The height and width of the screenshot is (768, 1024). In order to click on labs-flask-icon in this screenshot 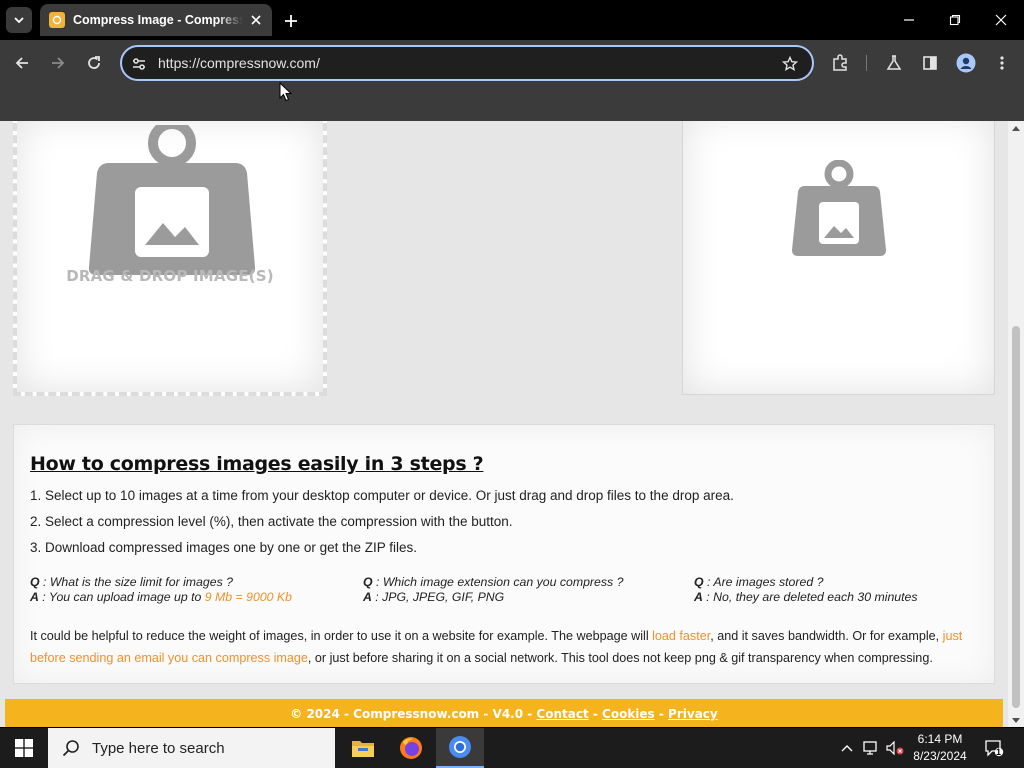, I will do `click(894, 63)`.